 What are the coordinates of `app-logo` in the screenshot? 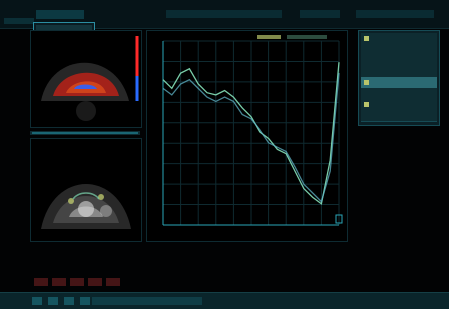 It's located at (60, 14).